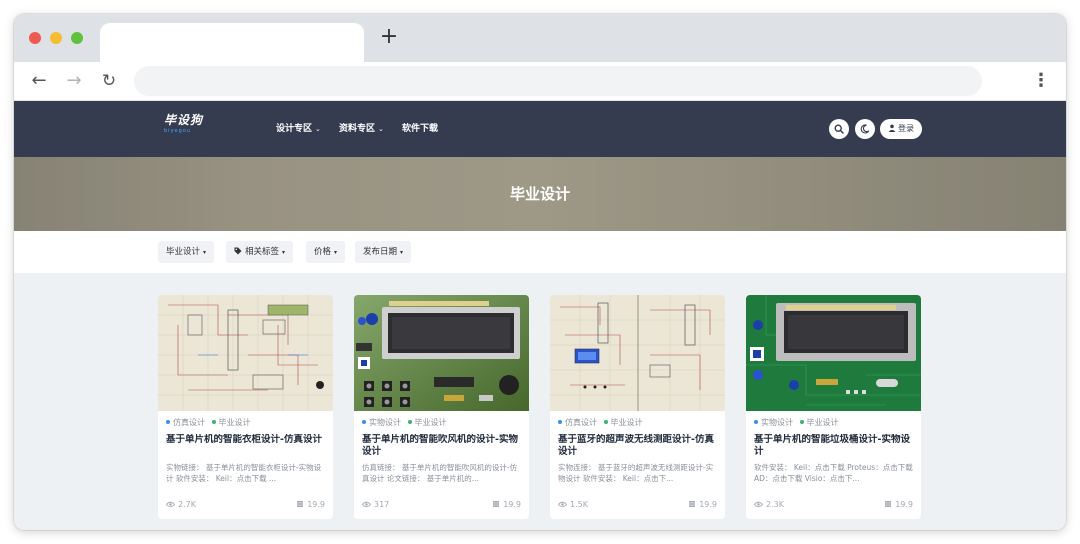  Describe the element at coordinates (839, 129) in the screenshot. I see `search-button` at that location.